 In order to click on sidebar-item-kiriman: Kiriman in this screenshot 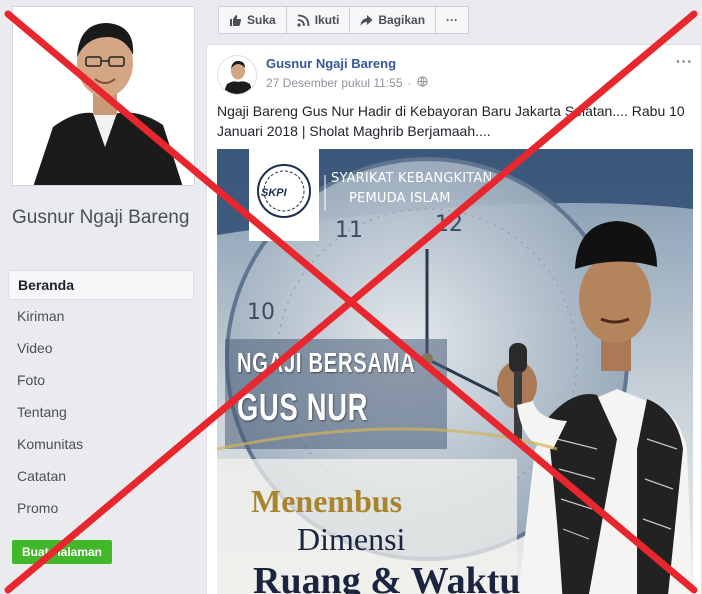, I will do `click(101, 316)`.